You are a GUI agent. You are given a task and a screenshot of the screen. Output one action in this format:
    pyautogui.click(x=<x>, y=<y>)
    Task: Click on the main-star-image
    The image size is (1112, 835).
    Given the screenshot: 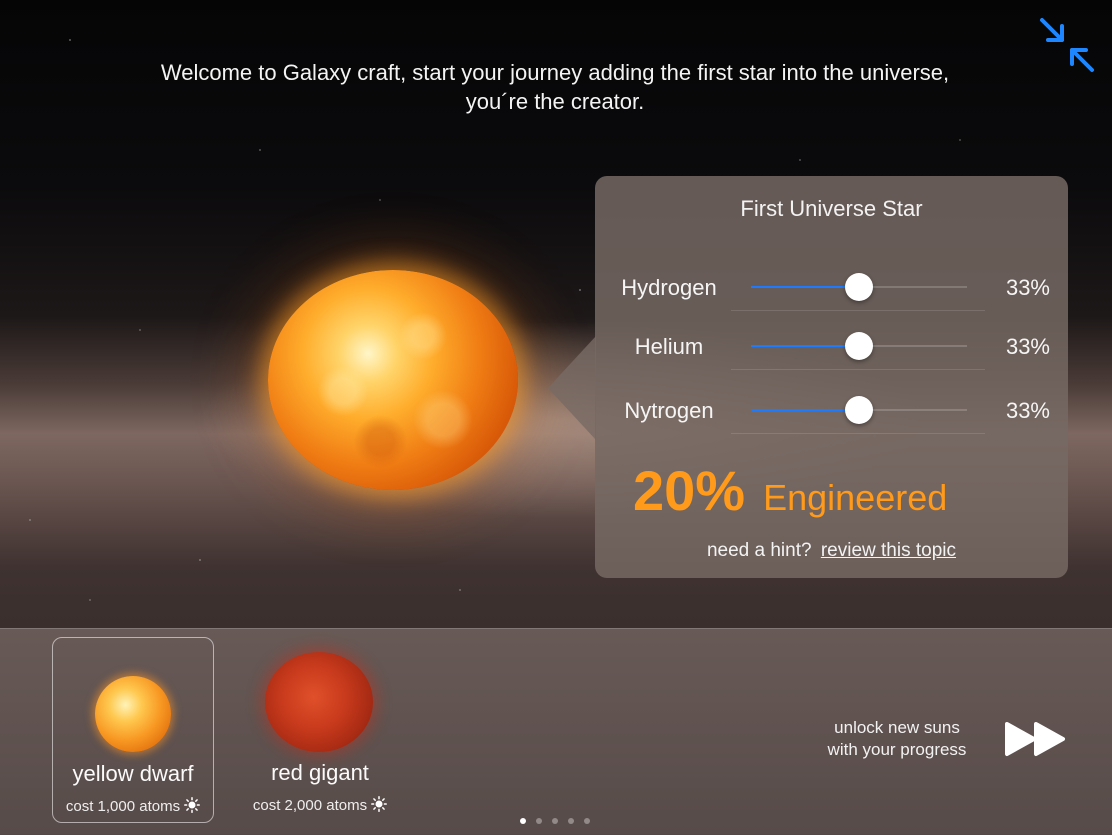 What is the action you would take?
    pyautogui.click(x=393, y=380)
    